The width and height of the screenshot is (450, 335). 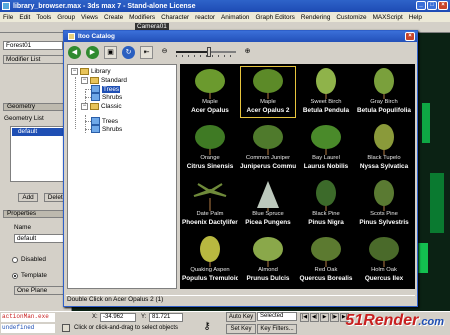 What do you see at coordinates (43, 17) in the screenshot?
I see `menu-tools: Tools` at bounding box center [43, 17].